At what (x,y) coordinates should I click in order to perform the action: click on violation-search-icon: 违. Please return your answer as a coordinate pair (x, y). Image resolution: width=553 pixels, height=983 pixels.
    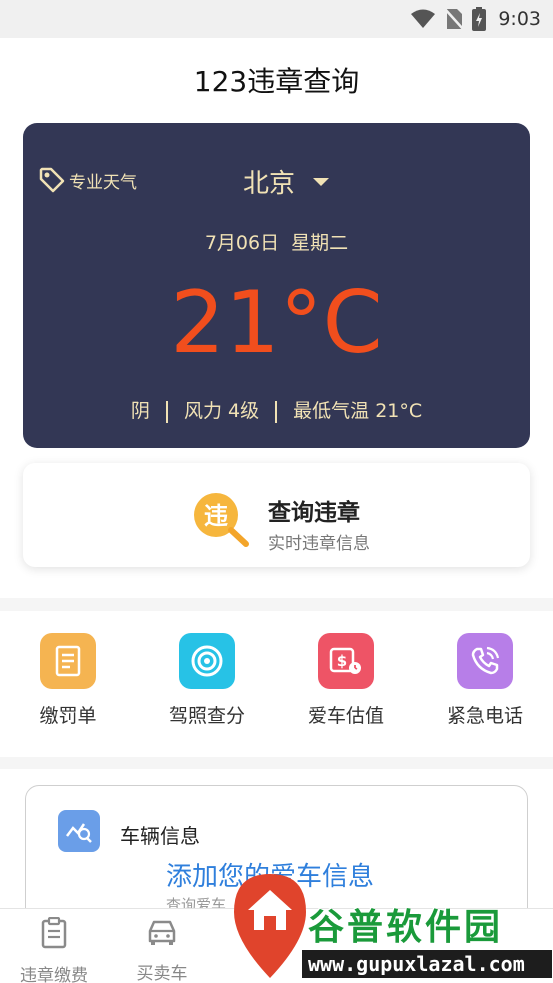
    Looking at the image, I should click on (221, 520).